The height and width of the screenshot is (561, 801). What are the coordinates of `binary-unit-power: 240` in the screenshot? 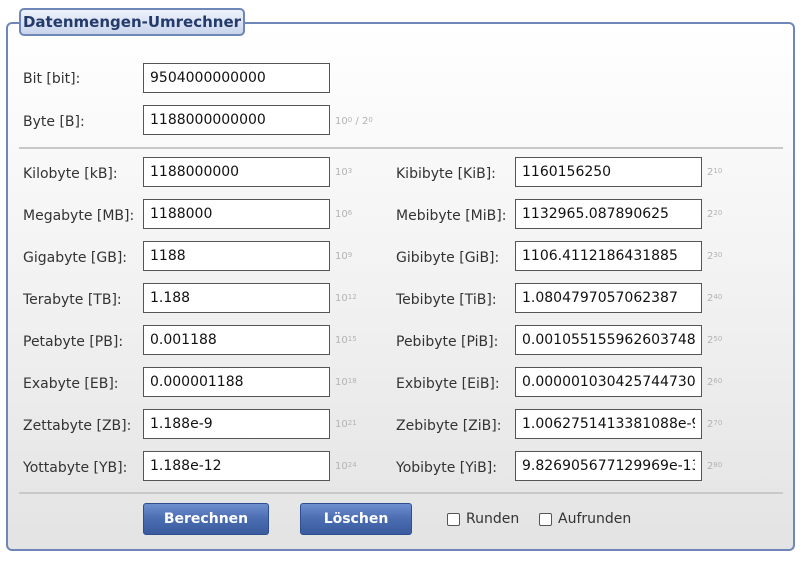 It's located at (715, 298).